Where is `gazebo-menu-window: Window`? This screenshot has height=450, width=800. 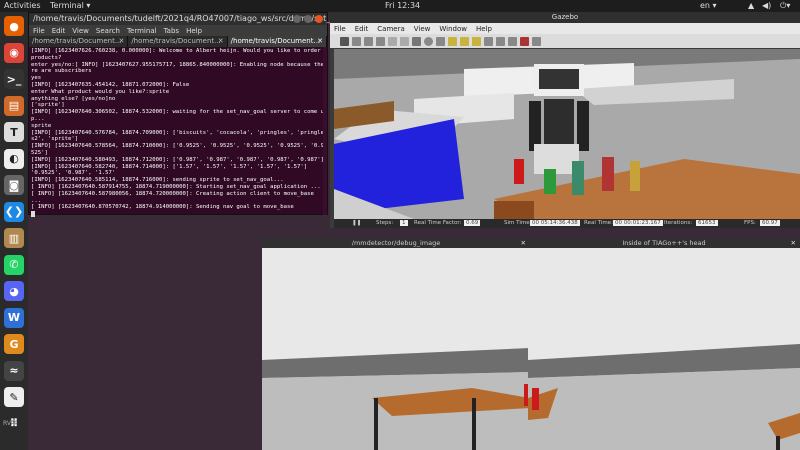
gazebo-menu-window: Window is located at coordinates (453, 29).